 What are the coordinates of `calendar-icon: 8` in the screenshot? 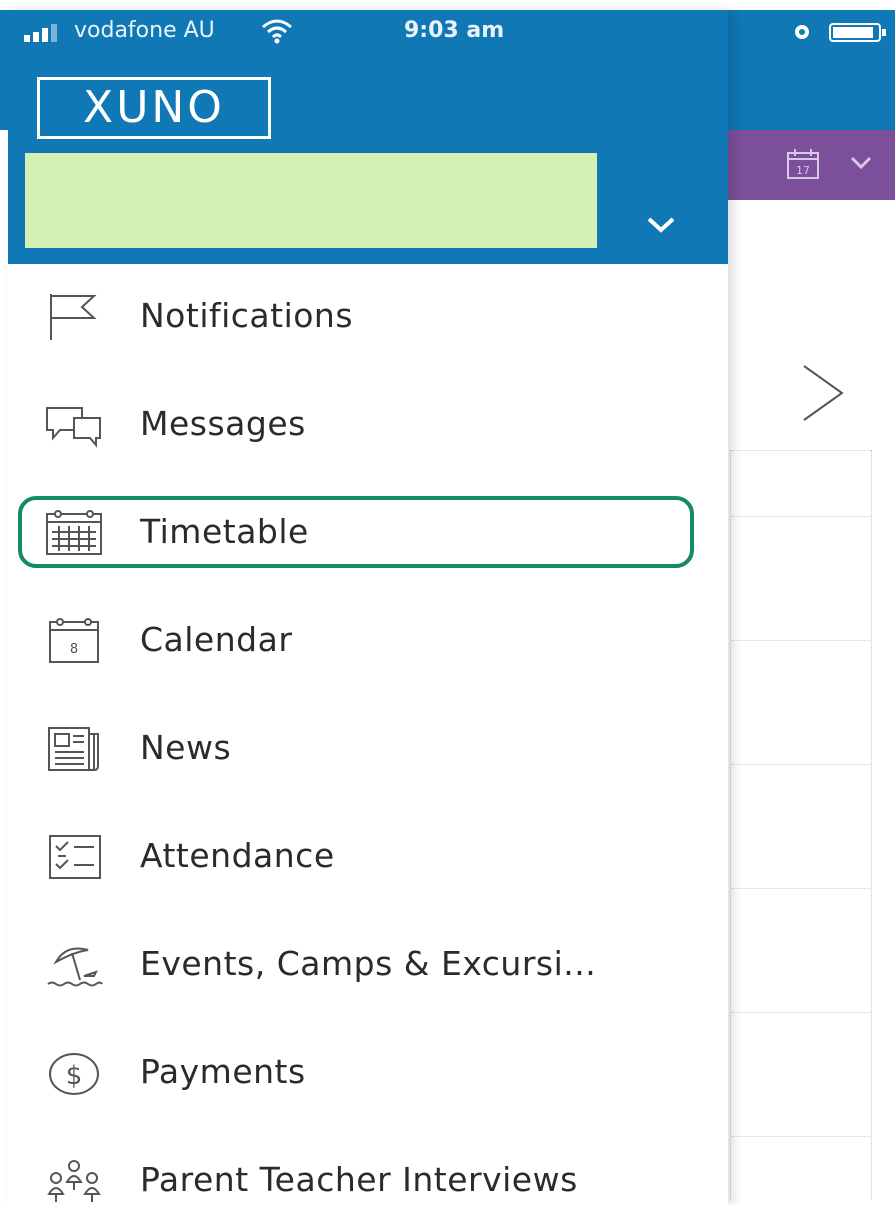 It's located at (74, 640).